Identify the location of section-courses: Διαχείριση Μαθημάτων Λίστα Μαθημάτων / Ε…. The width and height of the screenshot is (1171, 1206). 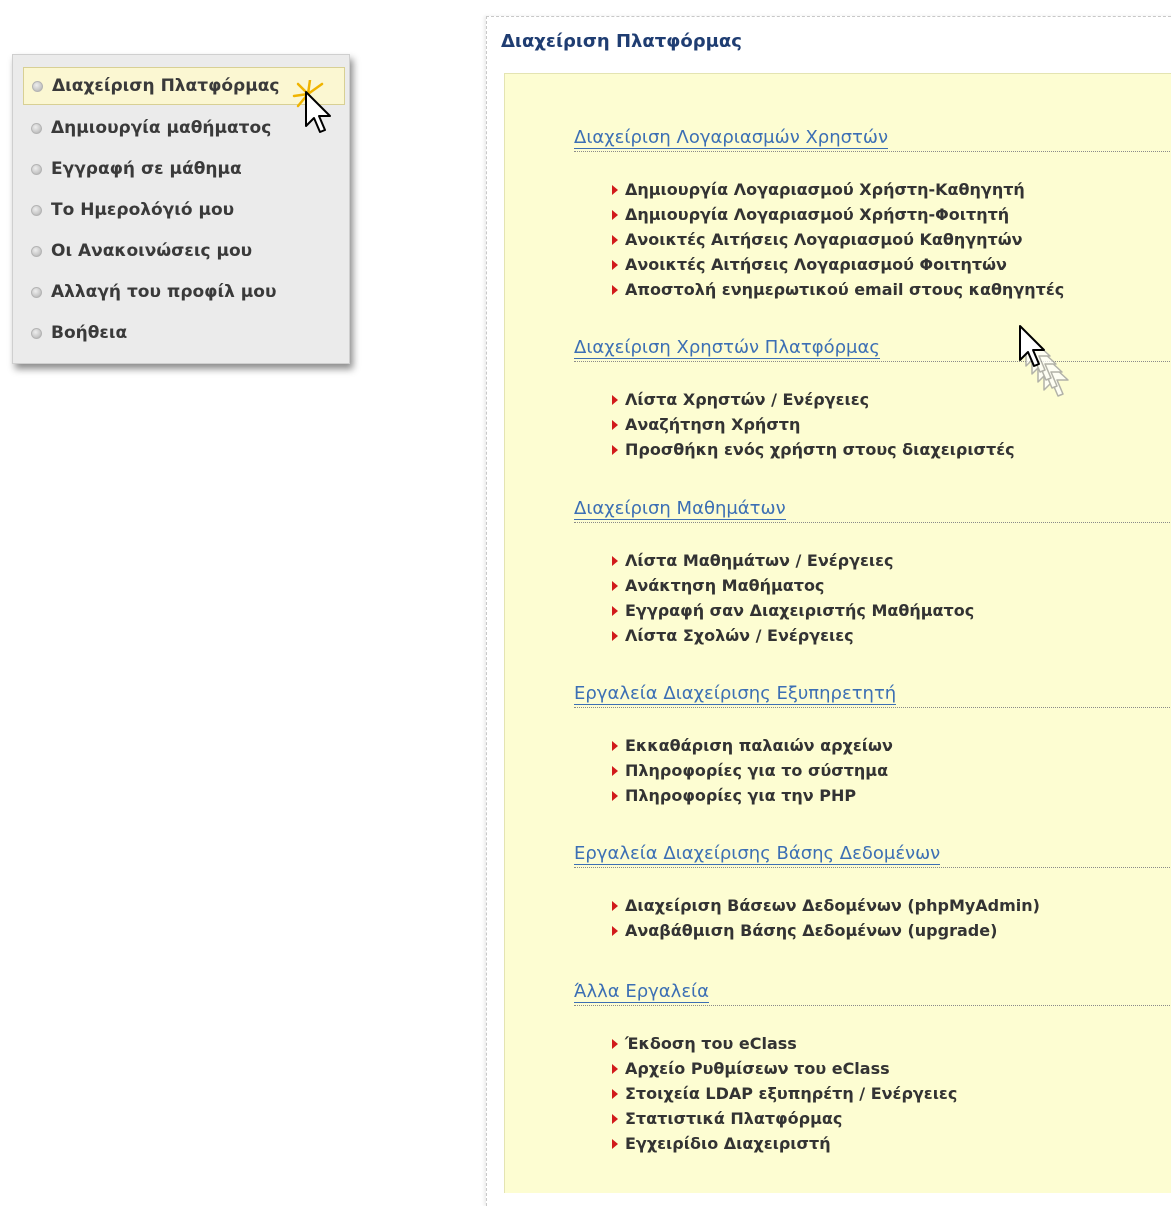
(872, 571).